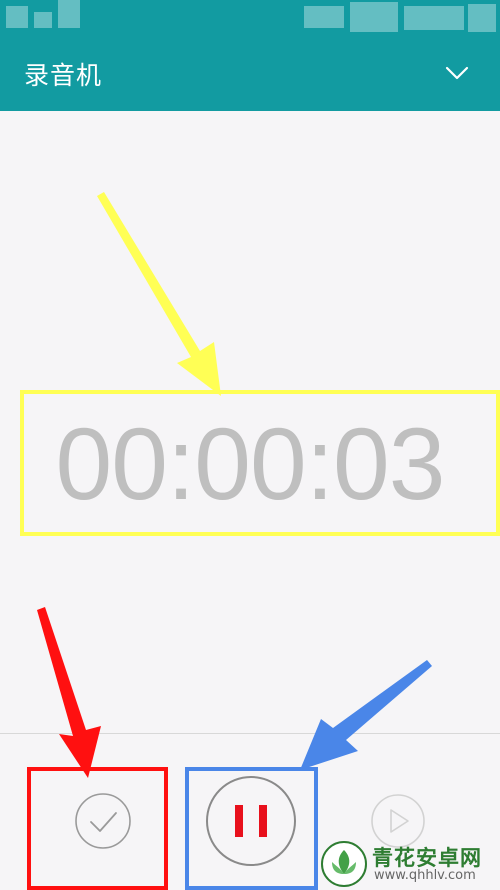  Describe the element at coordinates (17, 17) in the screenshot. I see `status-blur-left` at that location.